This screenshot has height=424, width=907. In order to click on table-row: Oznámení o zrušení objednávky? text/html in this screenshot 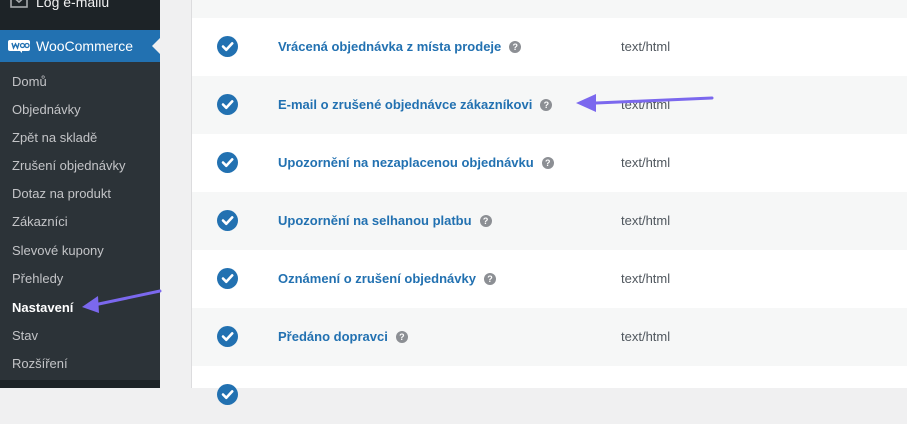, I will do `click(549, 279)`.